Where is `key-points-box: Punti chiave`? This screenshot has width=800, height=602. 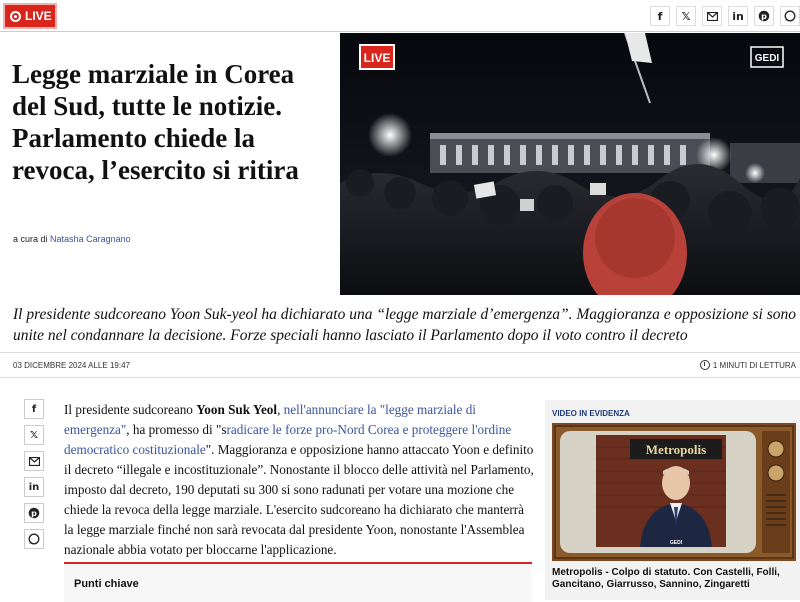 key-points-box: Punti chiave is located at coordinates (298, 582).